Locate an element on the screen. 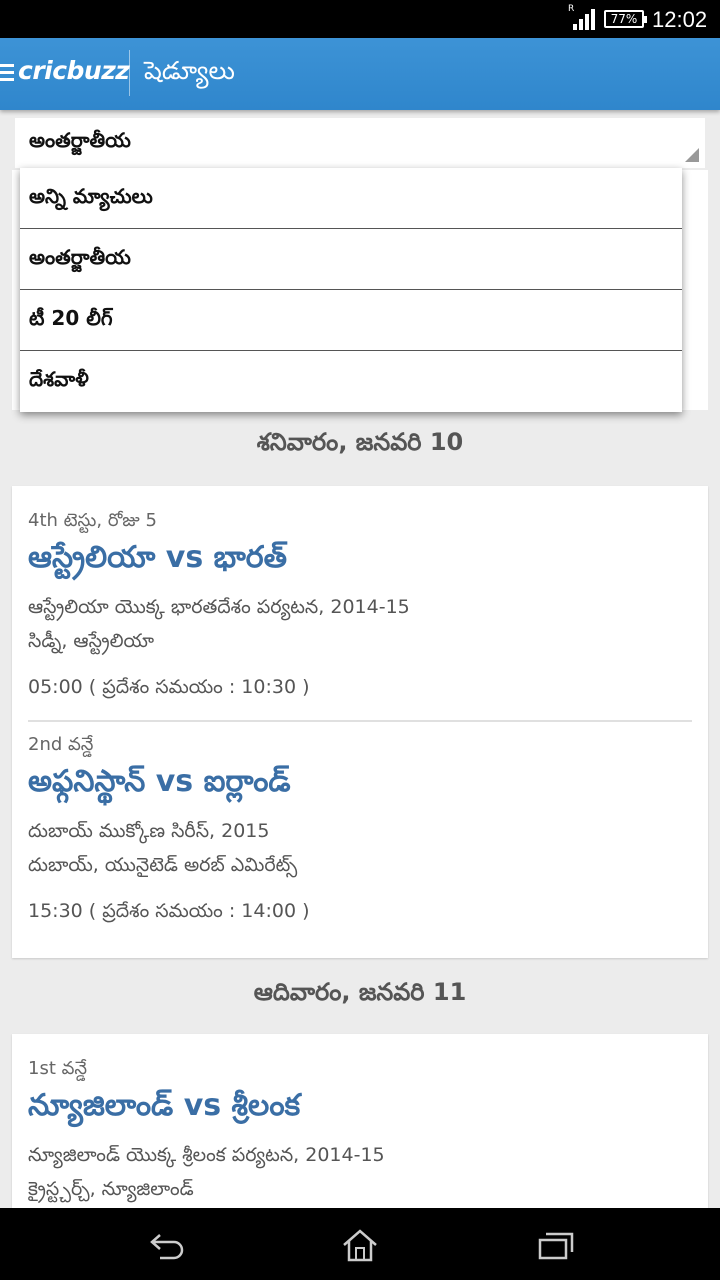 Image resolution: width=720 pixels, height=1280 pixels. match-type: 1st వన్డే is located at coordinates (58, 1068).